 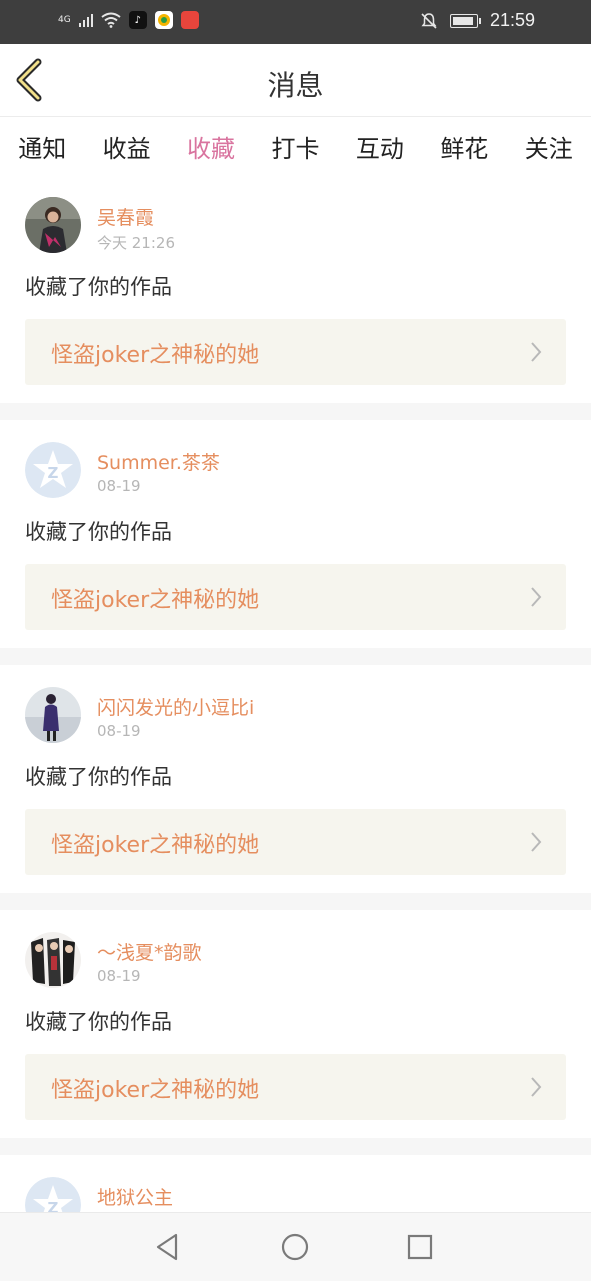 I want to click on status-right: 21:59, so click(x=477, y=20).